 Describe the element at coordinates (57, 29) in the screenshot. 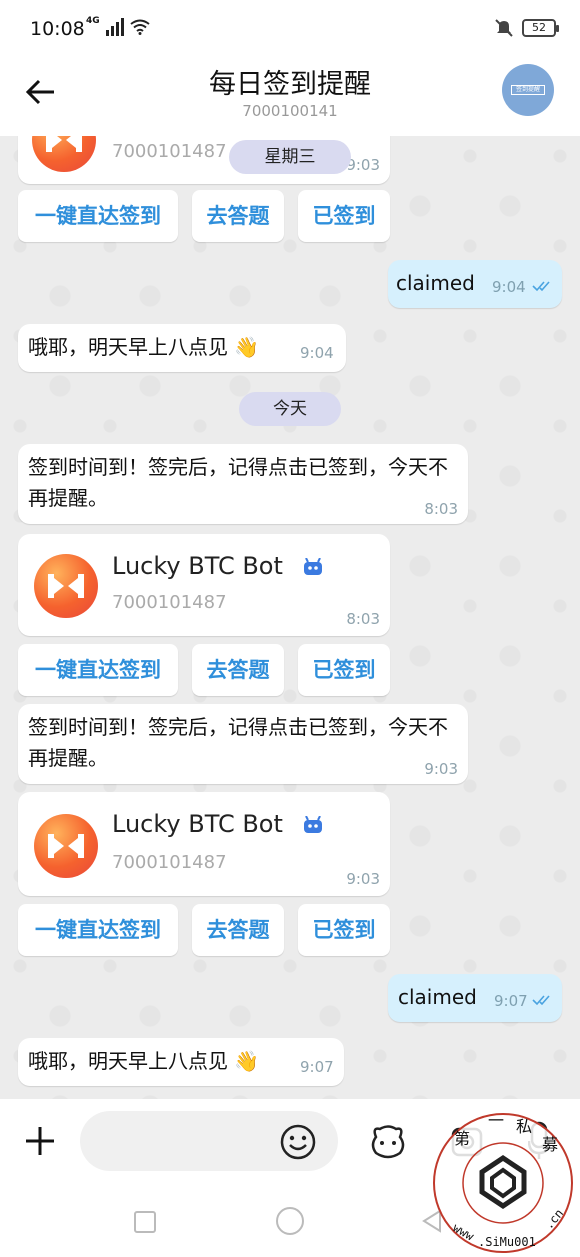

I see `status-time: 10:08` at that location.